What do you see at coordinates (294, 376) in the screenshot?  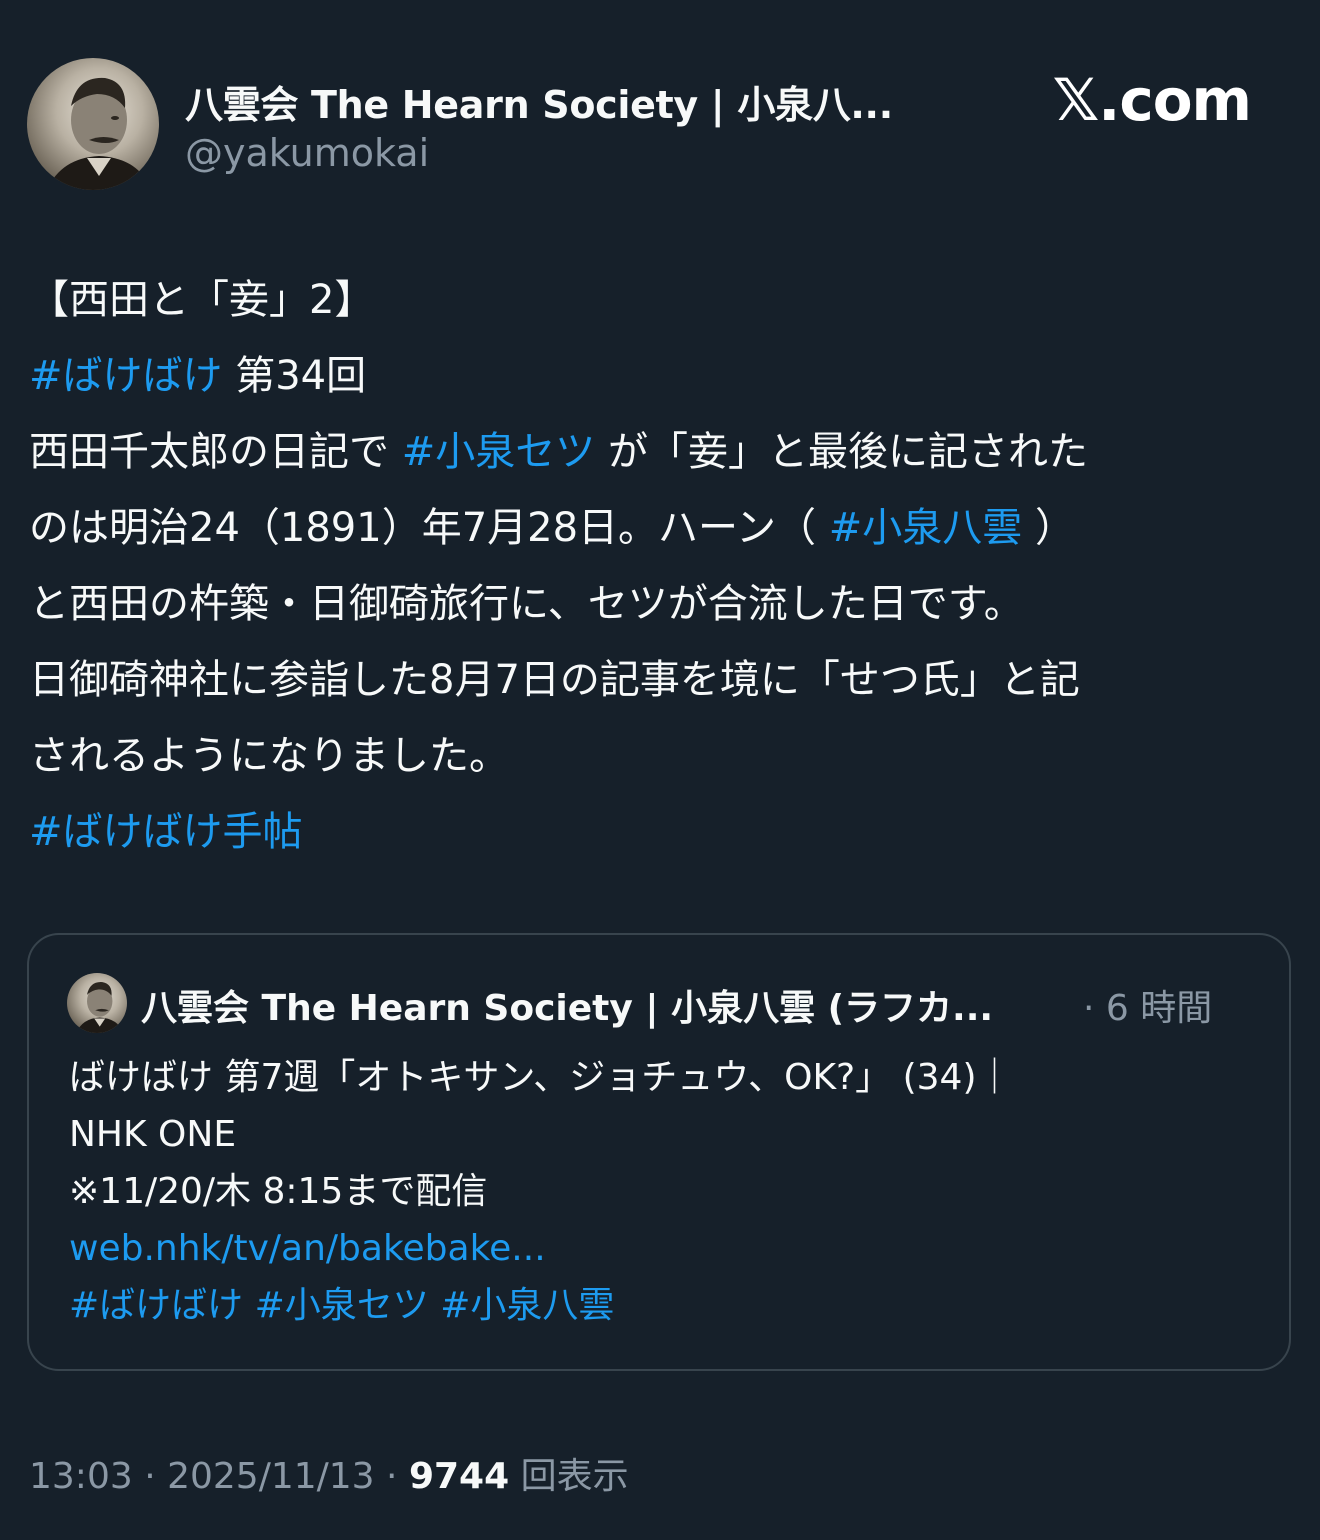 I see `tweet-text-span: 第34回` at bounding box center [294, 376].